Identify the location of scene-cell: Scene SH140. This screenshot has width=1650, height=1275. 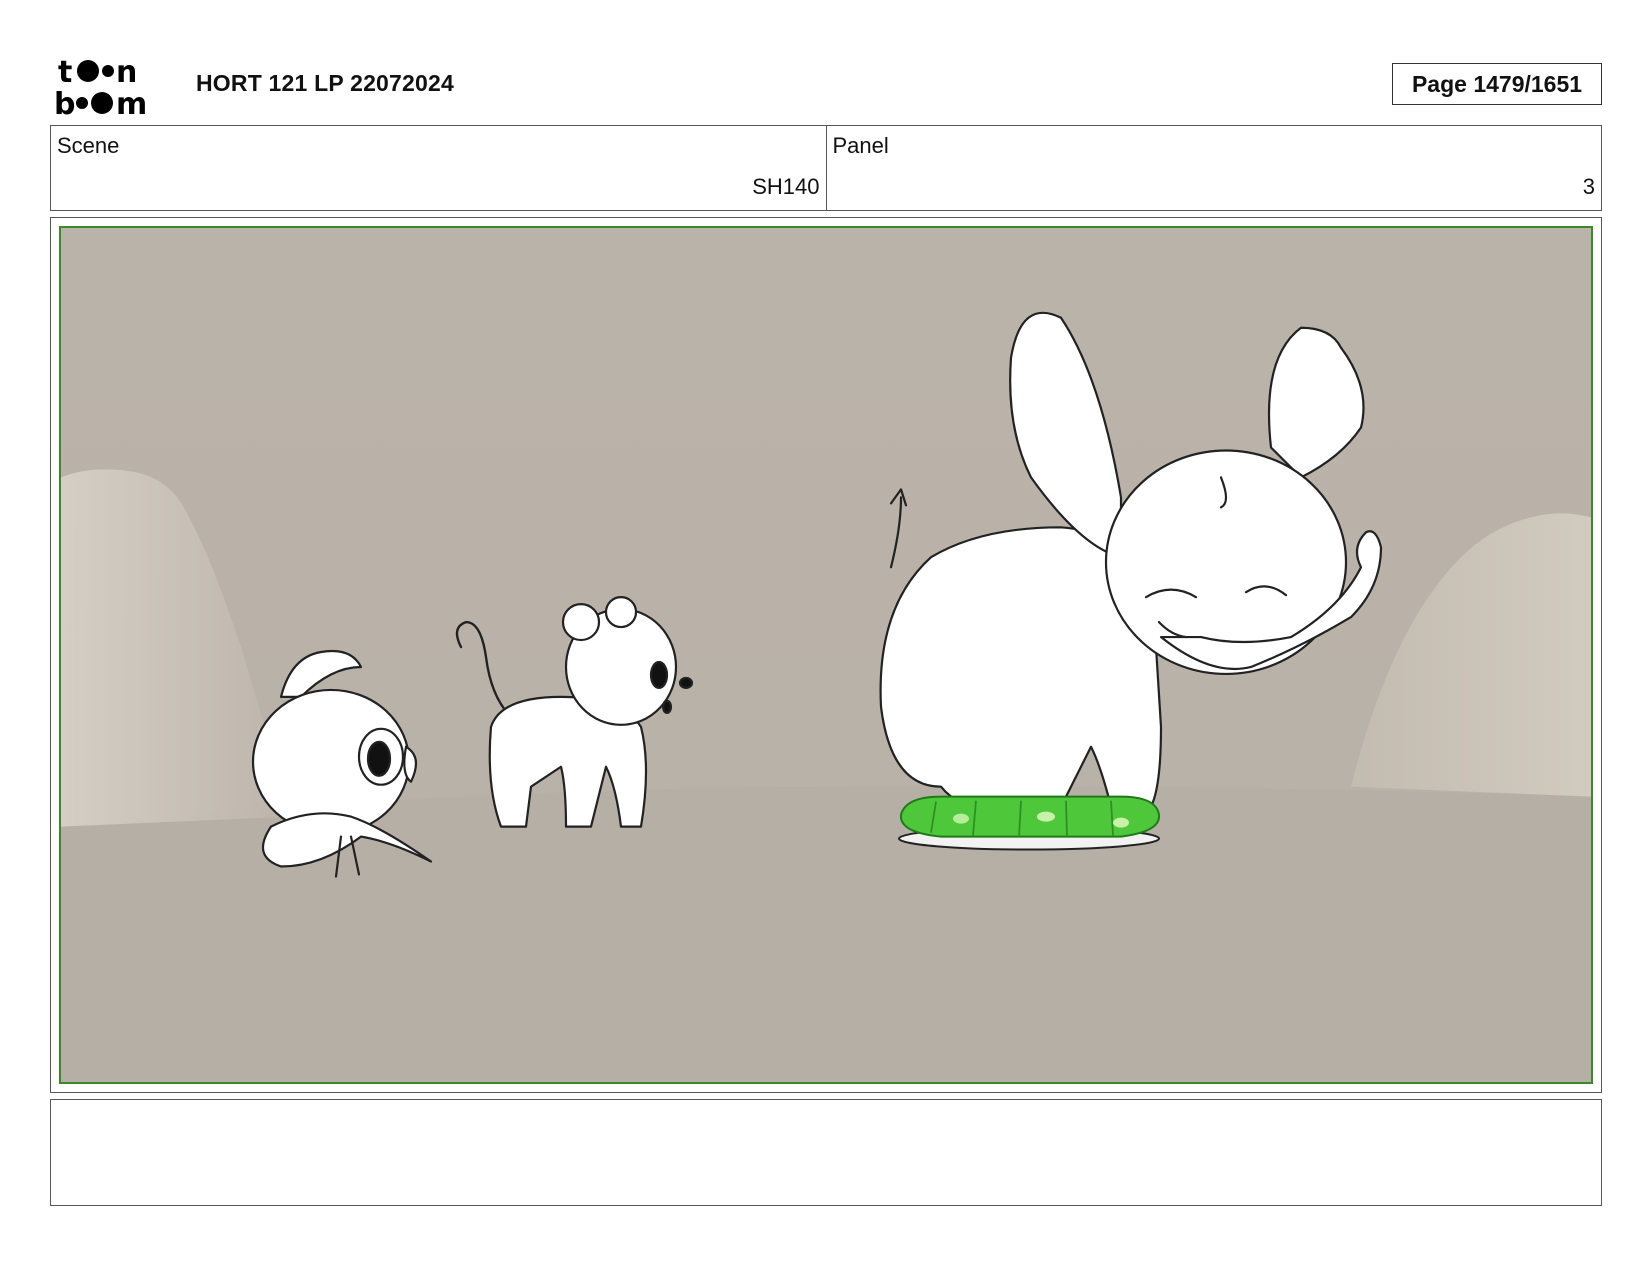
(438, 168).